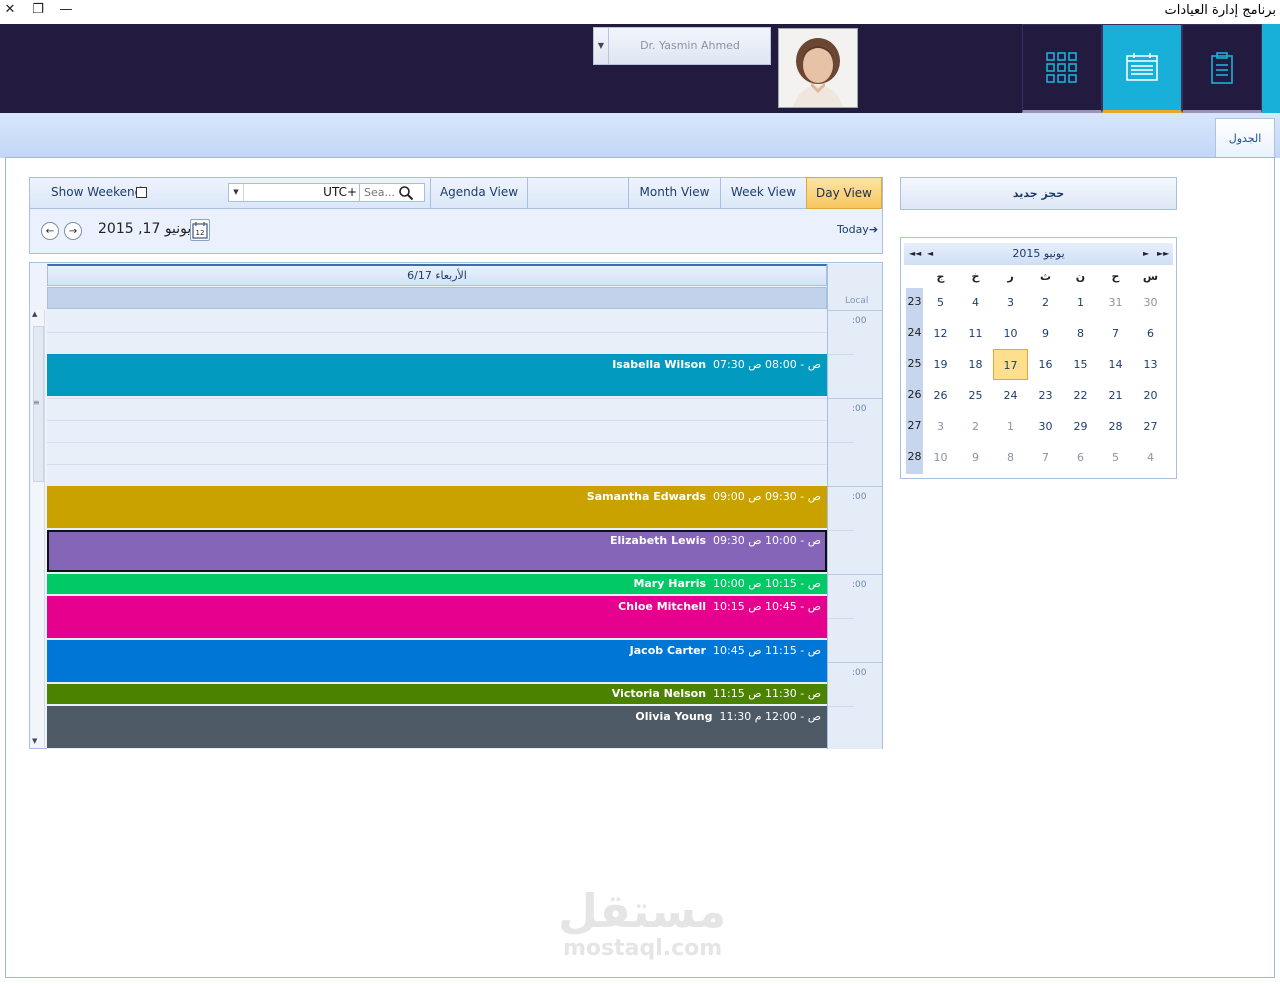 This screenshot has width=1280, height=984. Describe the element at coordinates (767, 650) in the screenshot. I see `appointment-time: 10:45 ص - 11:15 ص` at that location.